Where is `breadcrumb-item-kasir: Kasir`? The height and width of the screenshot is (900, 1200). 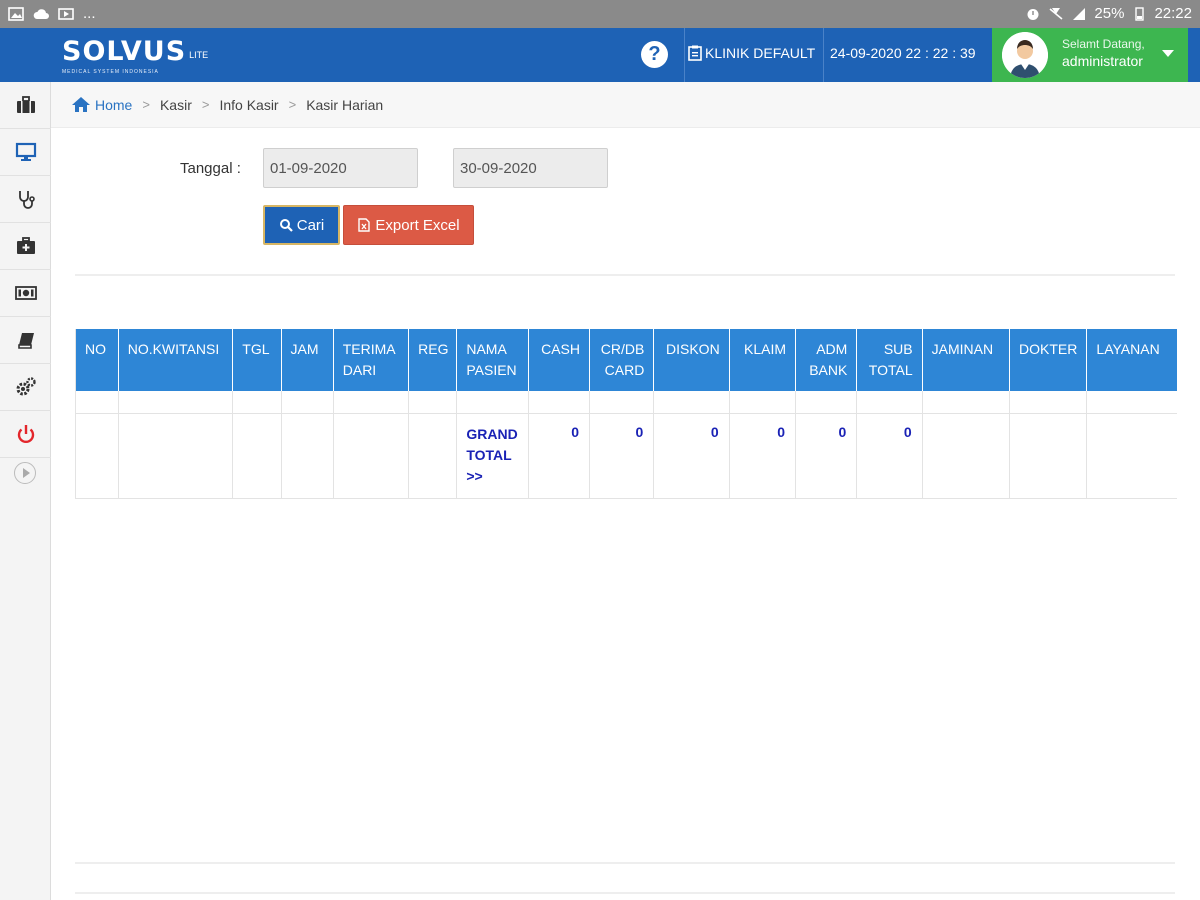 breadcrumb-item-kasir: Kasir is located at coordinates (176, 105).